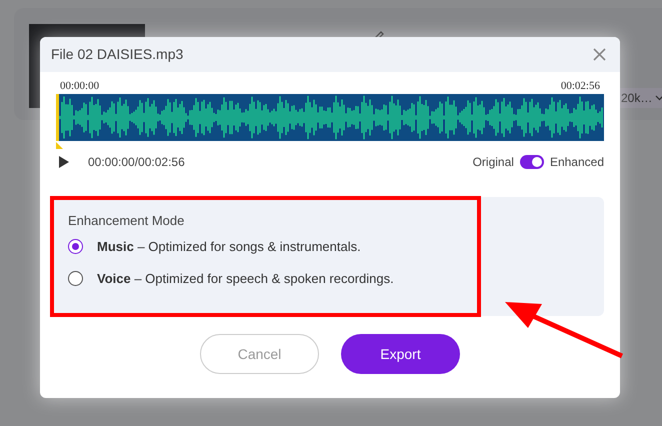 The image size is (662, 426). I want to click on section-title: Enhancement Mode, so click(127, 221).